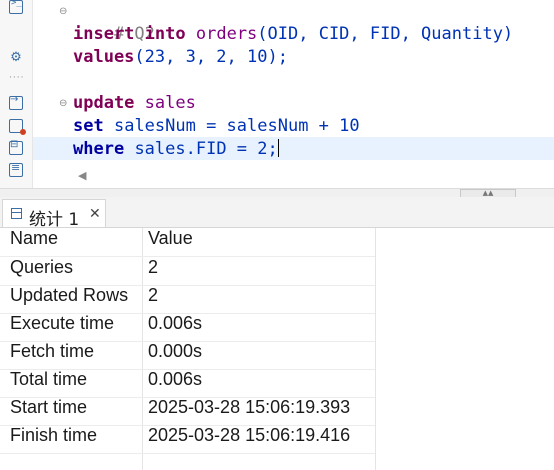  I want to click on row-name: Queries, so click(42, 267).